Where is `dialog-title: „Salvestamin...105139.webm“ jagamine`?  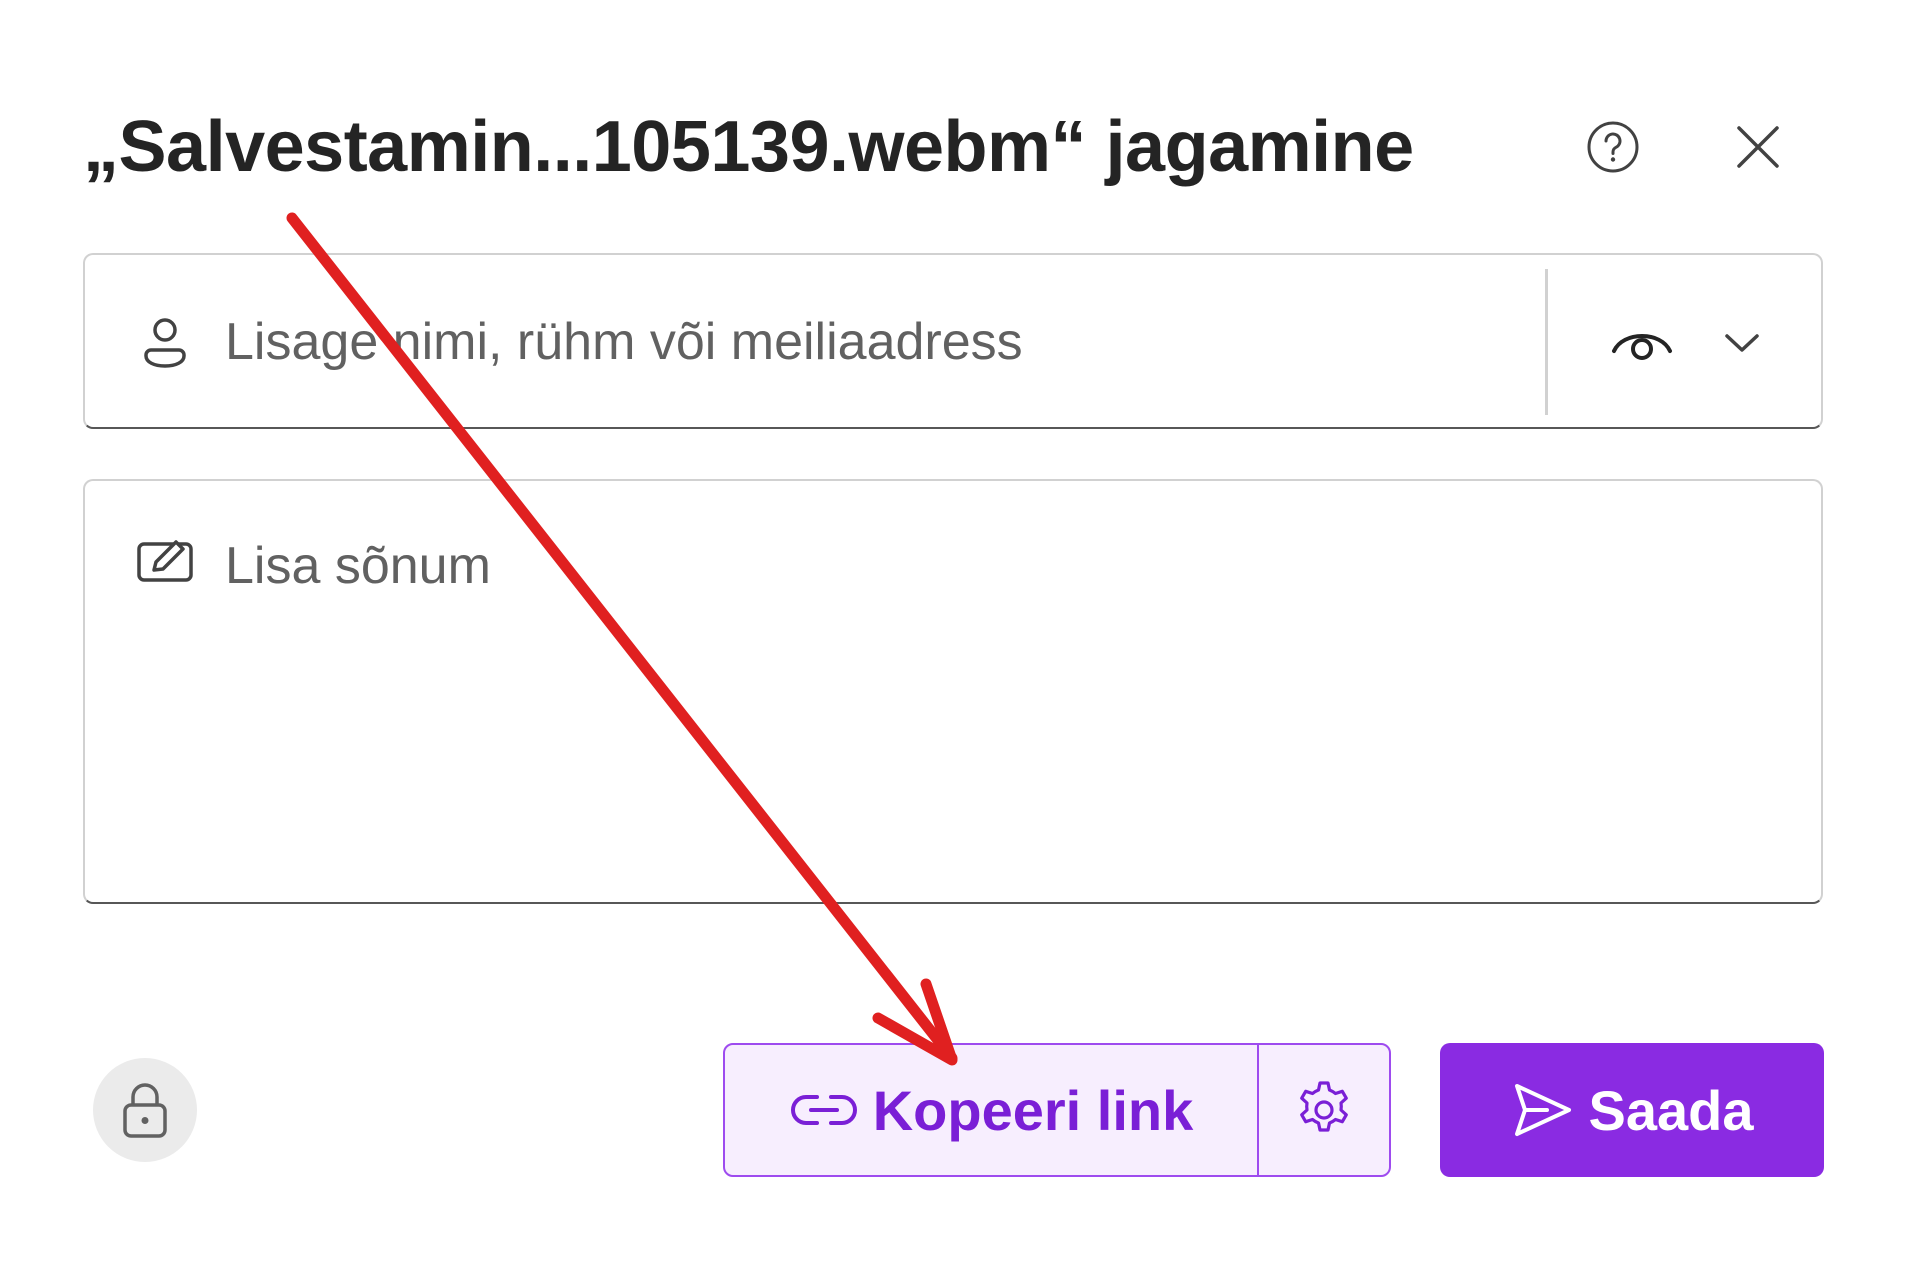
dialog-title: „Salvestamin...105139.webm“ jagamine is located at coordinates (748, 147).